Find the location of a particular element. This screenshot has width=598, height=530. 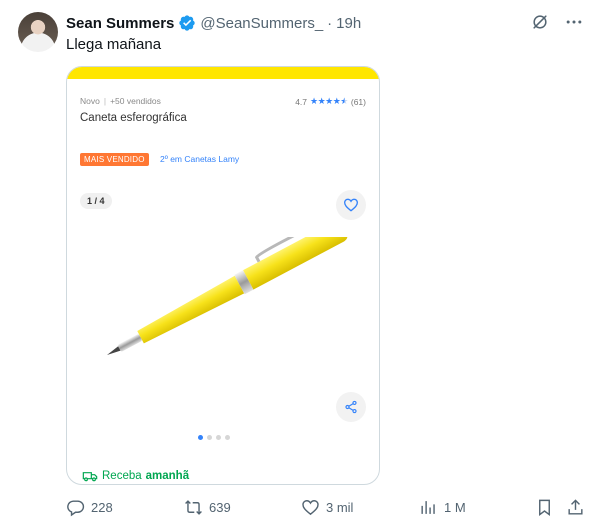

favorite-button is located at coordinates (351, 205).